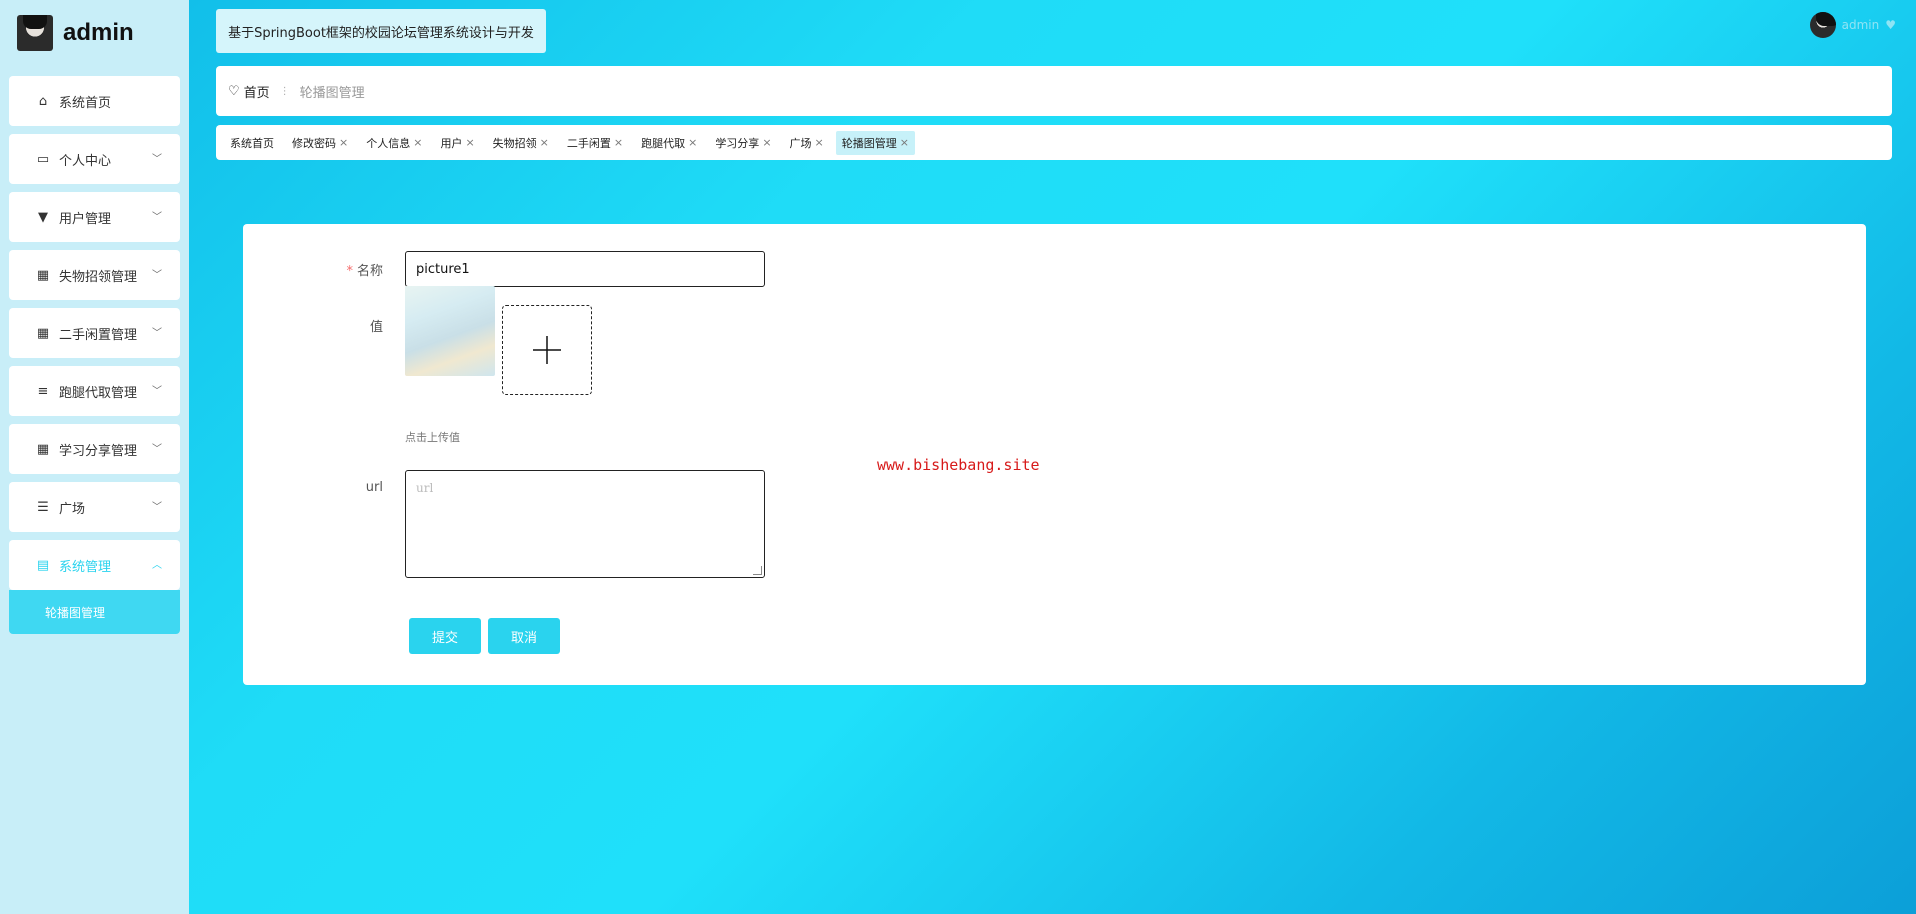  What do you see at coordinates (349, 271) in the screenshot?
I see `required-mark: *` at bounding box center [349, 271].